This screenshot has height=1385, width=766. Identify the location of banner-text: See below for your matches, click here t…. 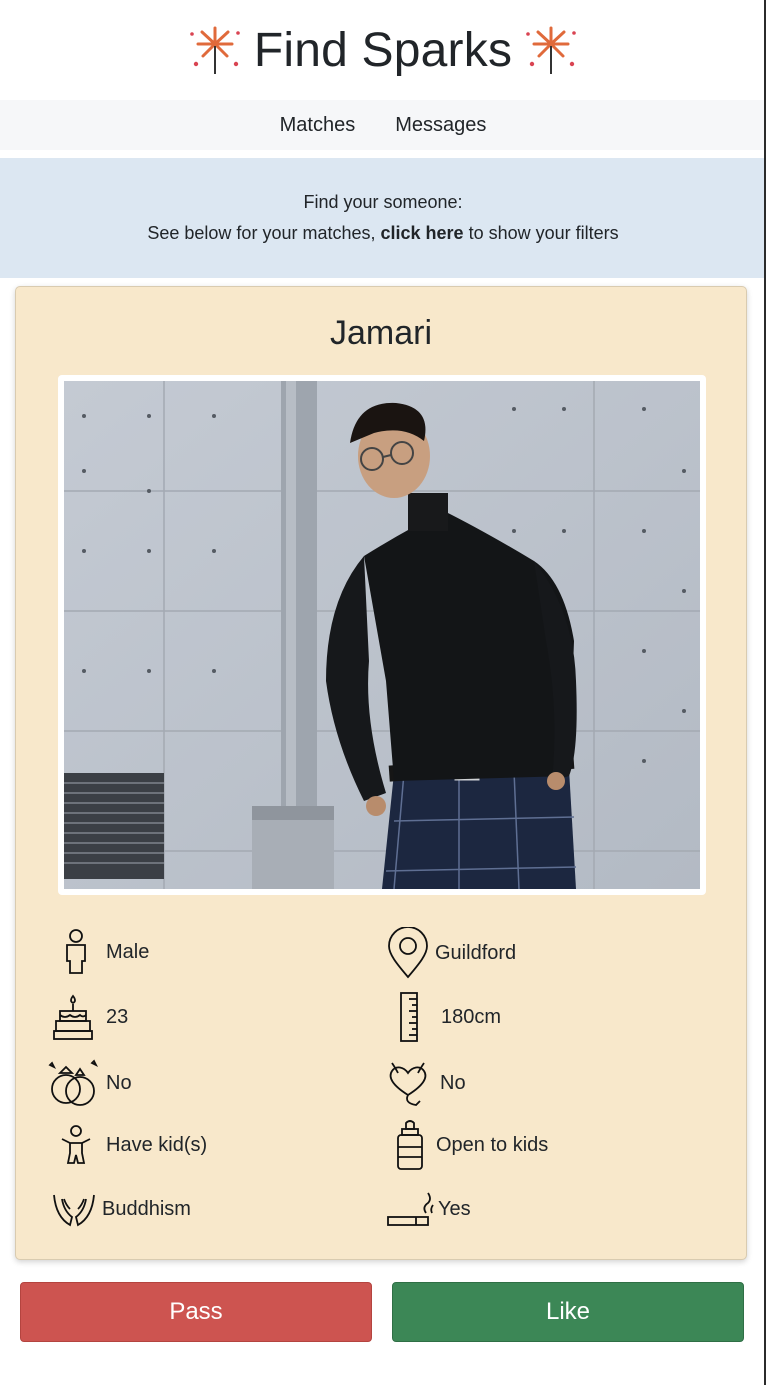
(382, 233).